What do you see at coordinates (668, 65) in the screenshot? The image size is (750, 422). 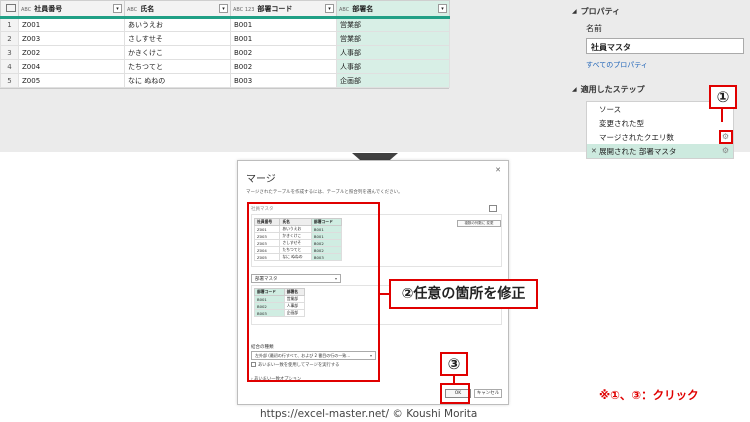 I see `all-properties-link: すべてのプロパティ` at bounding box center [668, 65].